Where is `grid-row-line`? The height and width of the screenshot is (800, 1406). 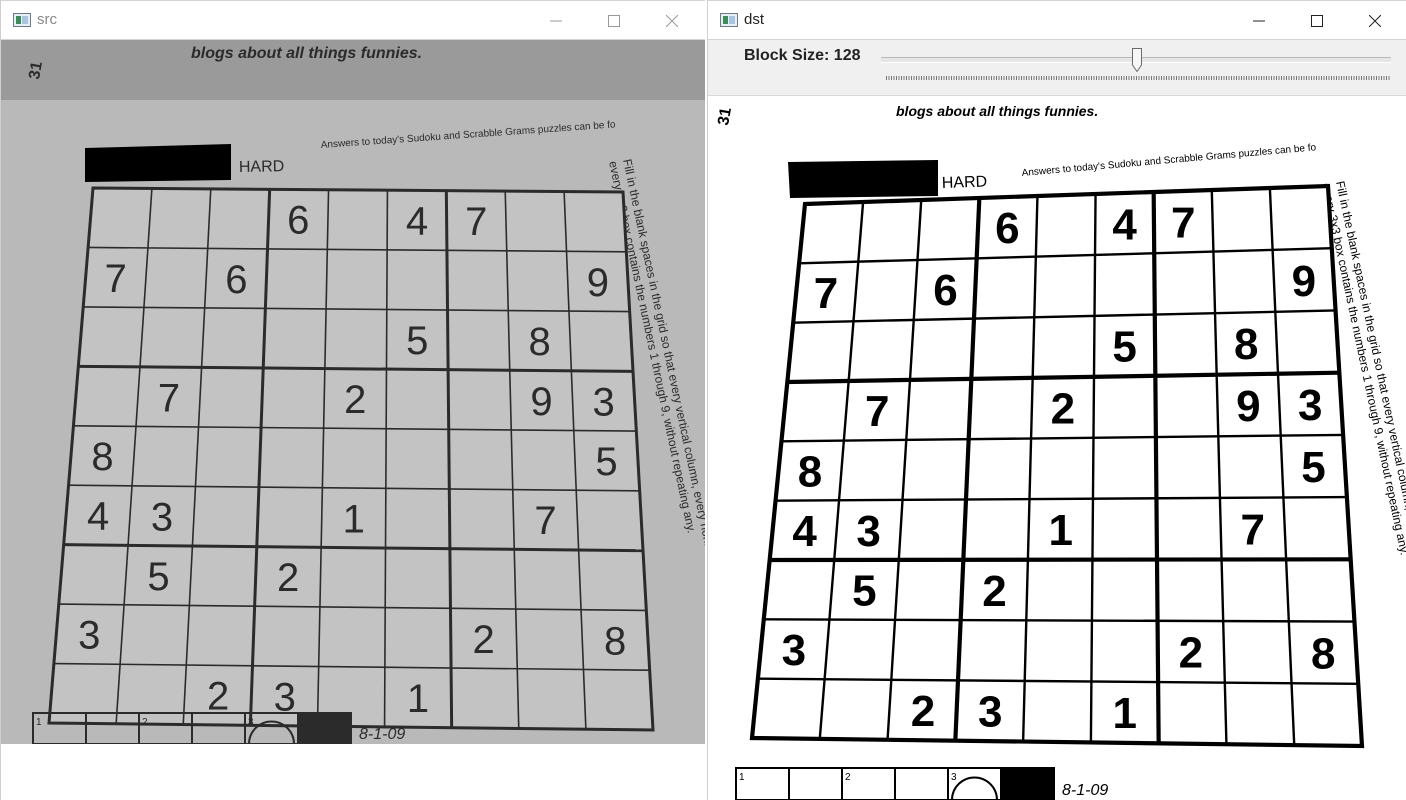
grid-row-line is located at coordinates (1060, 560).